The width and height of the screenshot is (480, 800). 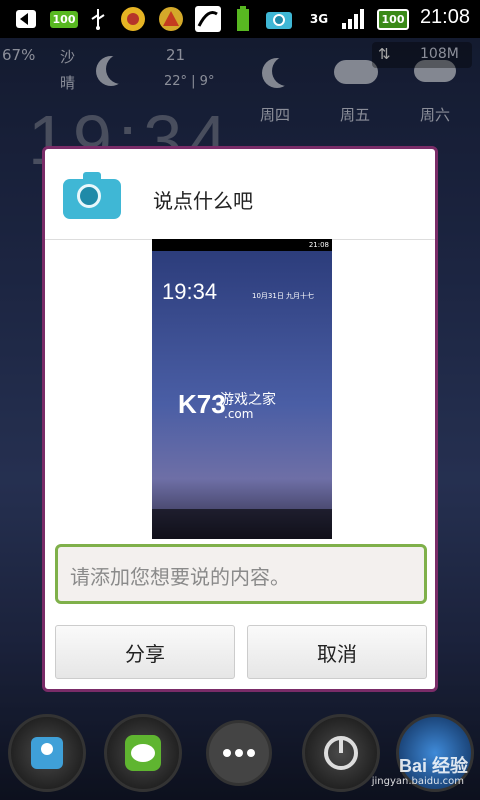 I want to click on back-notification-icon, so click(x=26, y=19).